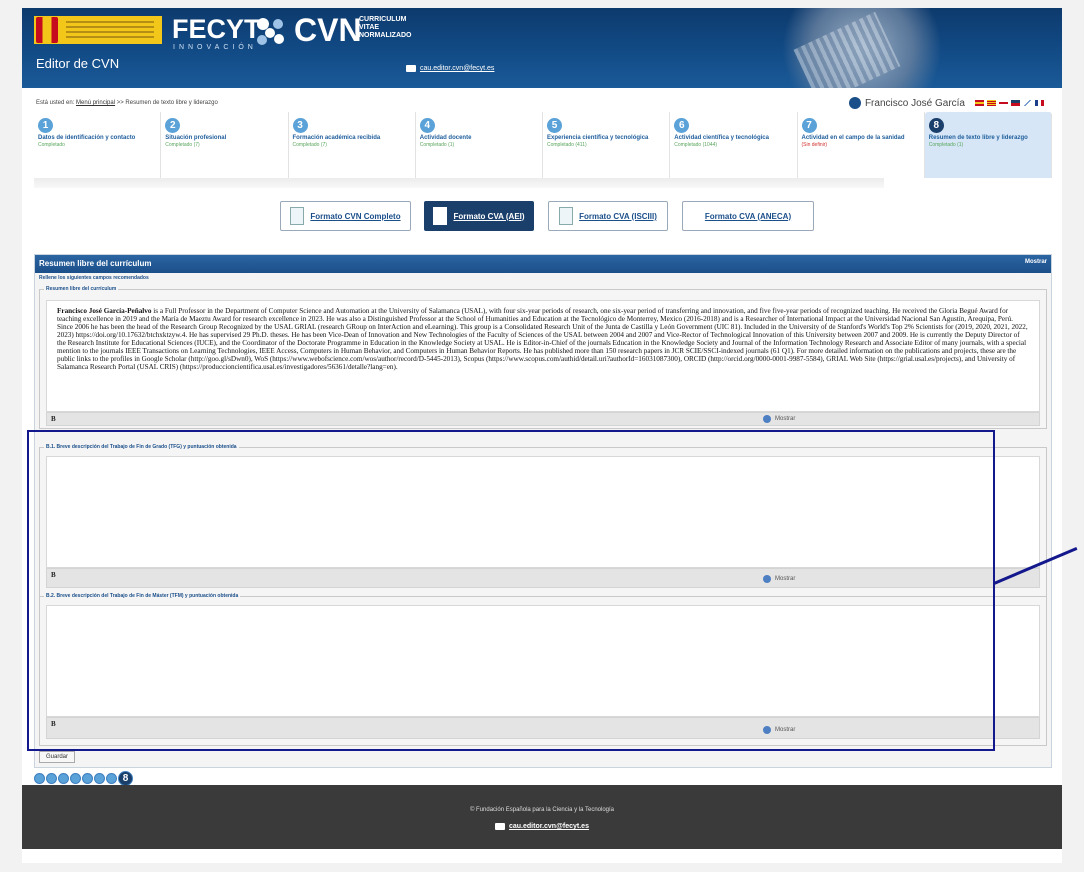 The height and width of the screenshot is (872, 1084). I want to click on step-label: Actividad docente, so click(445, 138).